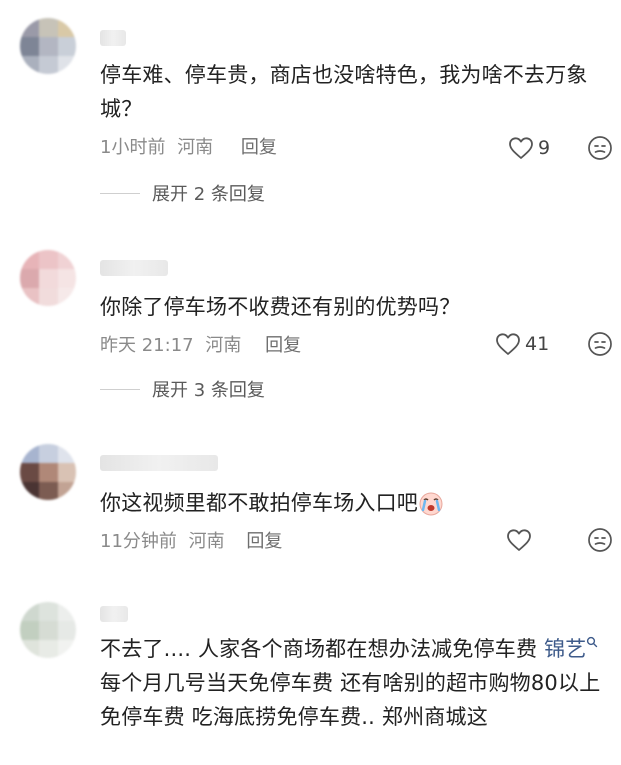  I want to click on comment-meta: 昨天 21:17 河南 回复, so click(200, 344).